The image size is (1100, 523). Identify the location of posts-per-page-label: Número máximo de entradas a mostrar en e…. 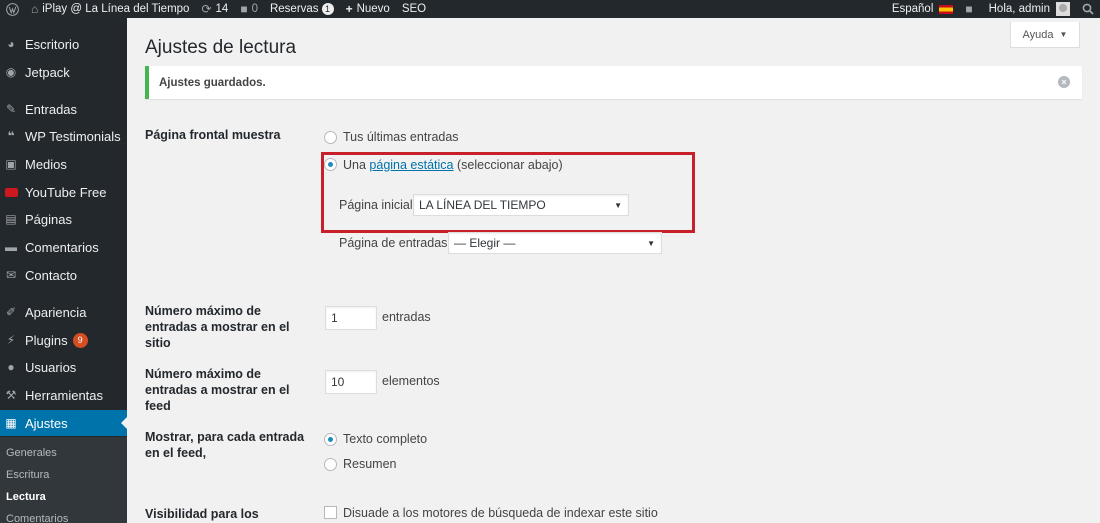
(217, 327).